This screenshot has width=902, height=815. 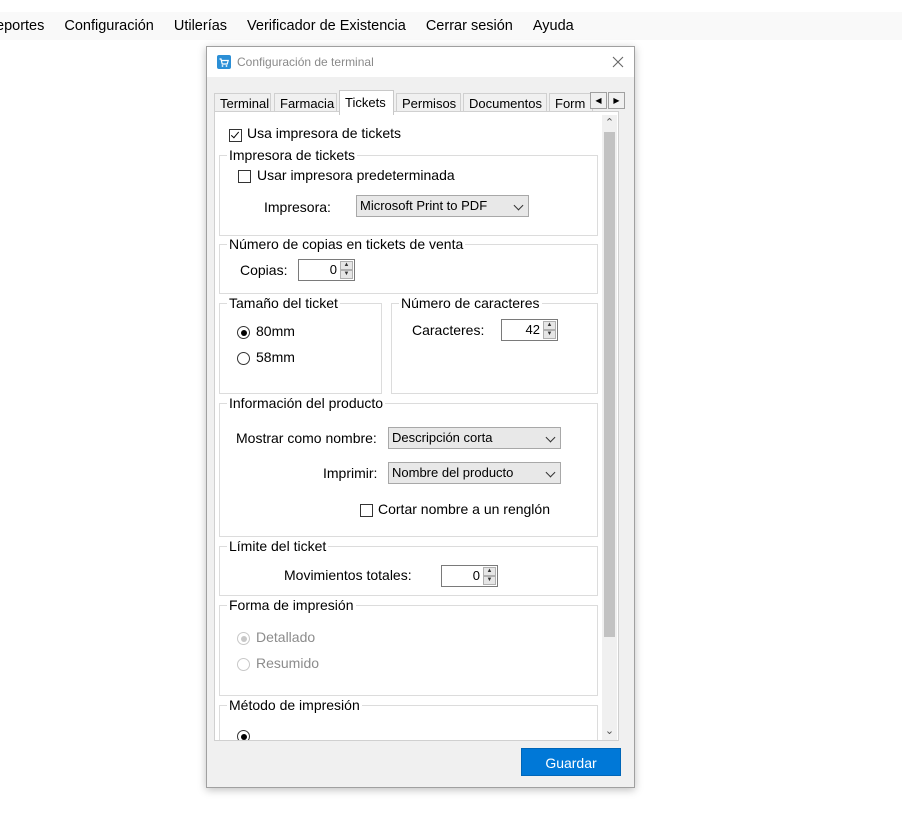 I want to click on print-method-group-legend: Método de impresión, so click(x=294, y=705).